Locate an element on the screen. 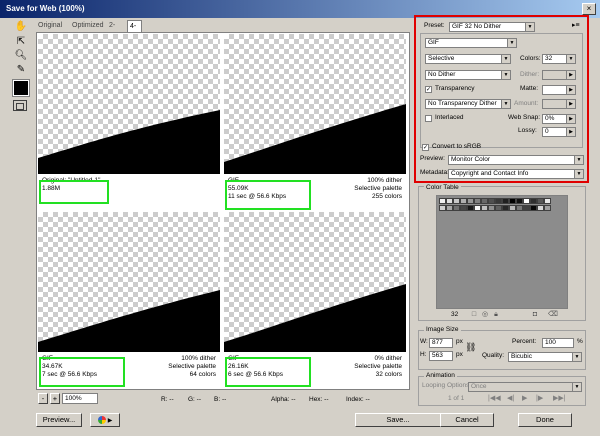 The width and height of the screenshot is (600, 436). chevron-down-icon: ▼ is located at coordinates (505, 104).